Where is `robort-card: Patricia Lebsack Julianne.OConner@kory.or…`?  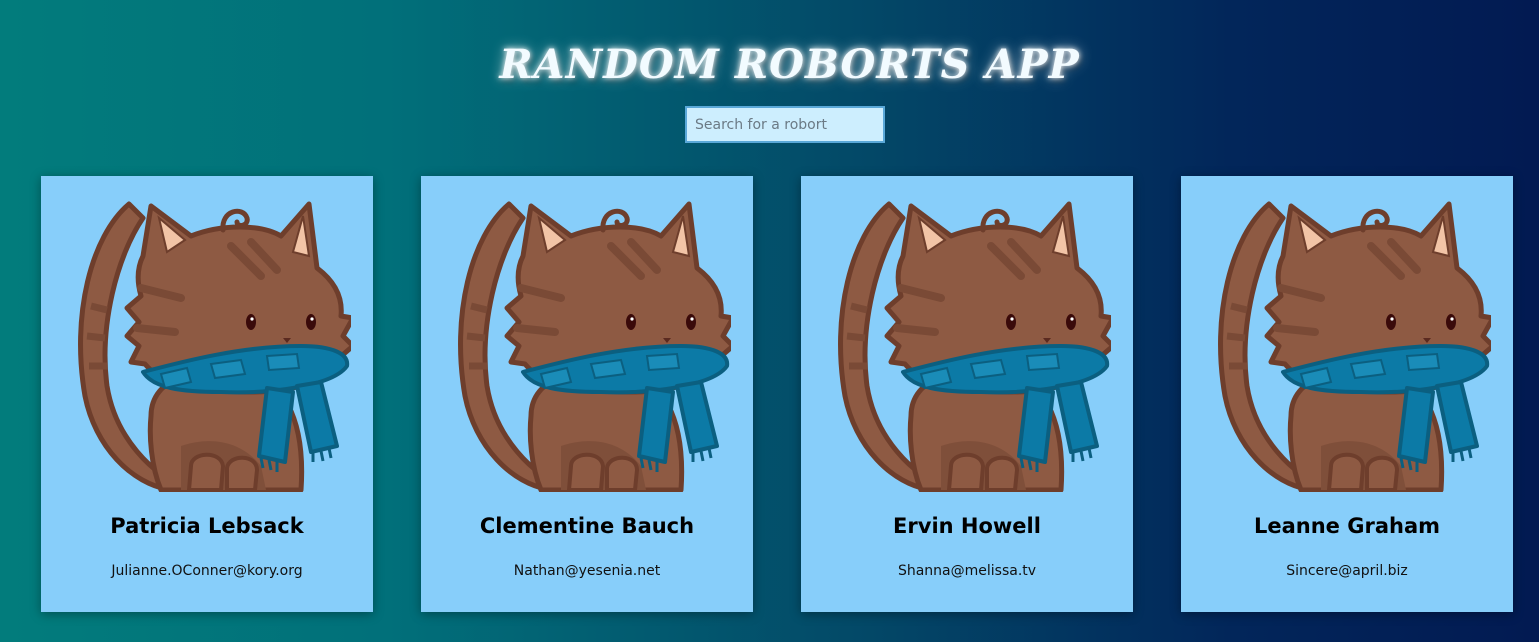 robort-card: Patricia Lebsack Julianne.OConner@kory.or… is located at coordinates (207, 394).